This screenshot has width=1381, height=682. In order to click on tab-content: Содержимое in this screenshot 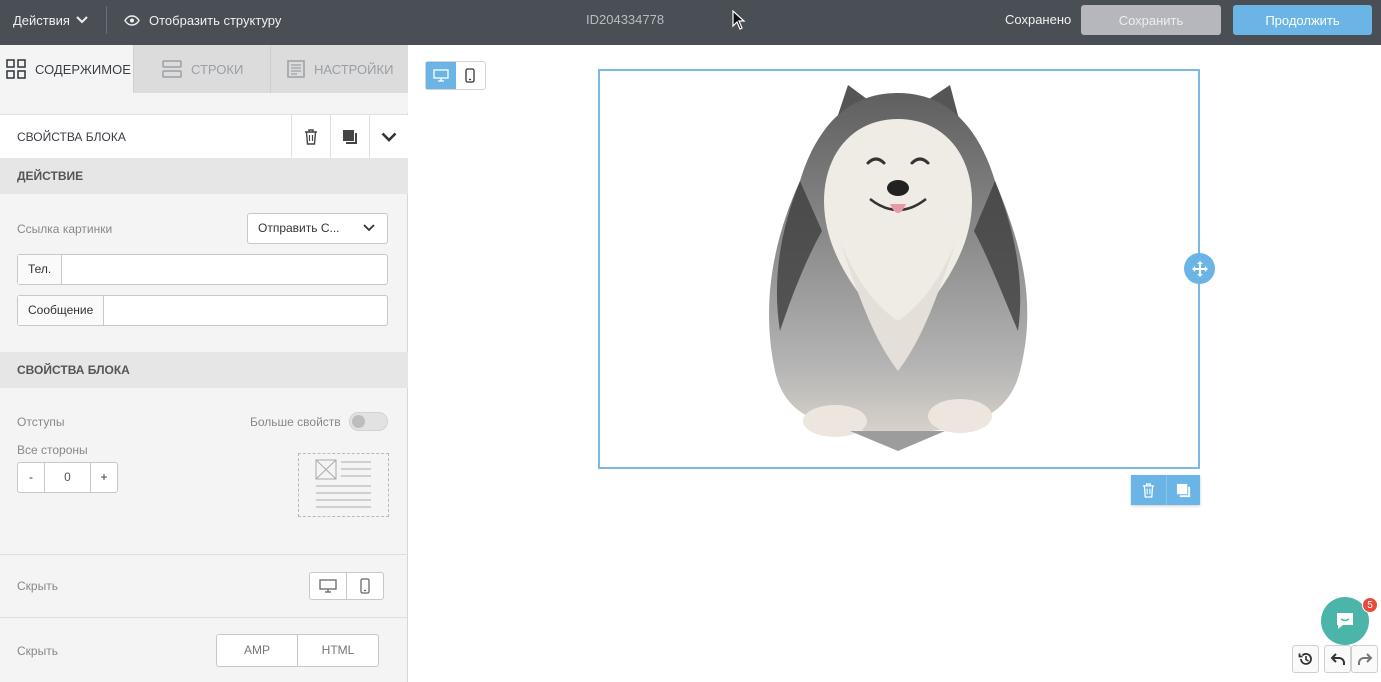, I will do `click(67, 69)`.